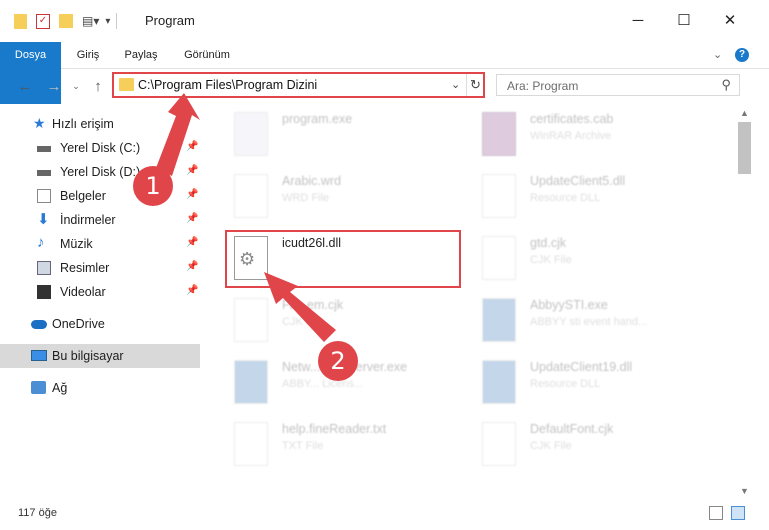  I want to click on properties-icon: ✓, so click(43, 21).